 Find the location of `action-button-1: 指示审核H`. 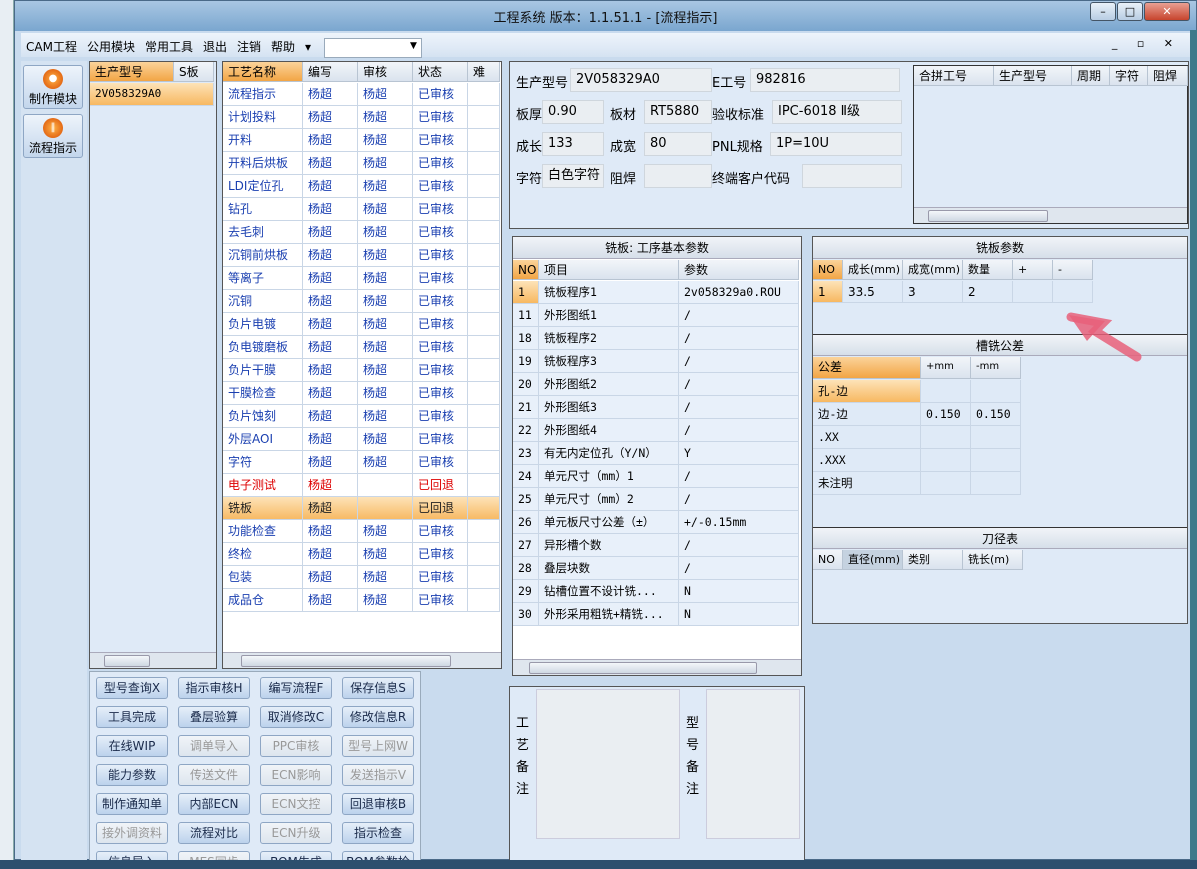

action-button-1: 指示审核H is located at coordinates (214, 688).